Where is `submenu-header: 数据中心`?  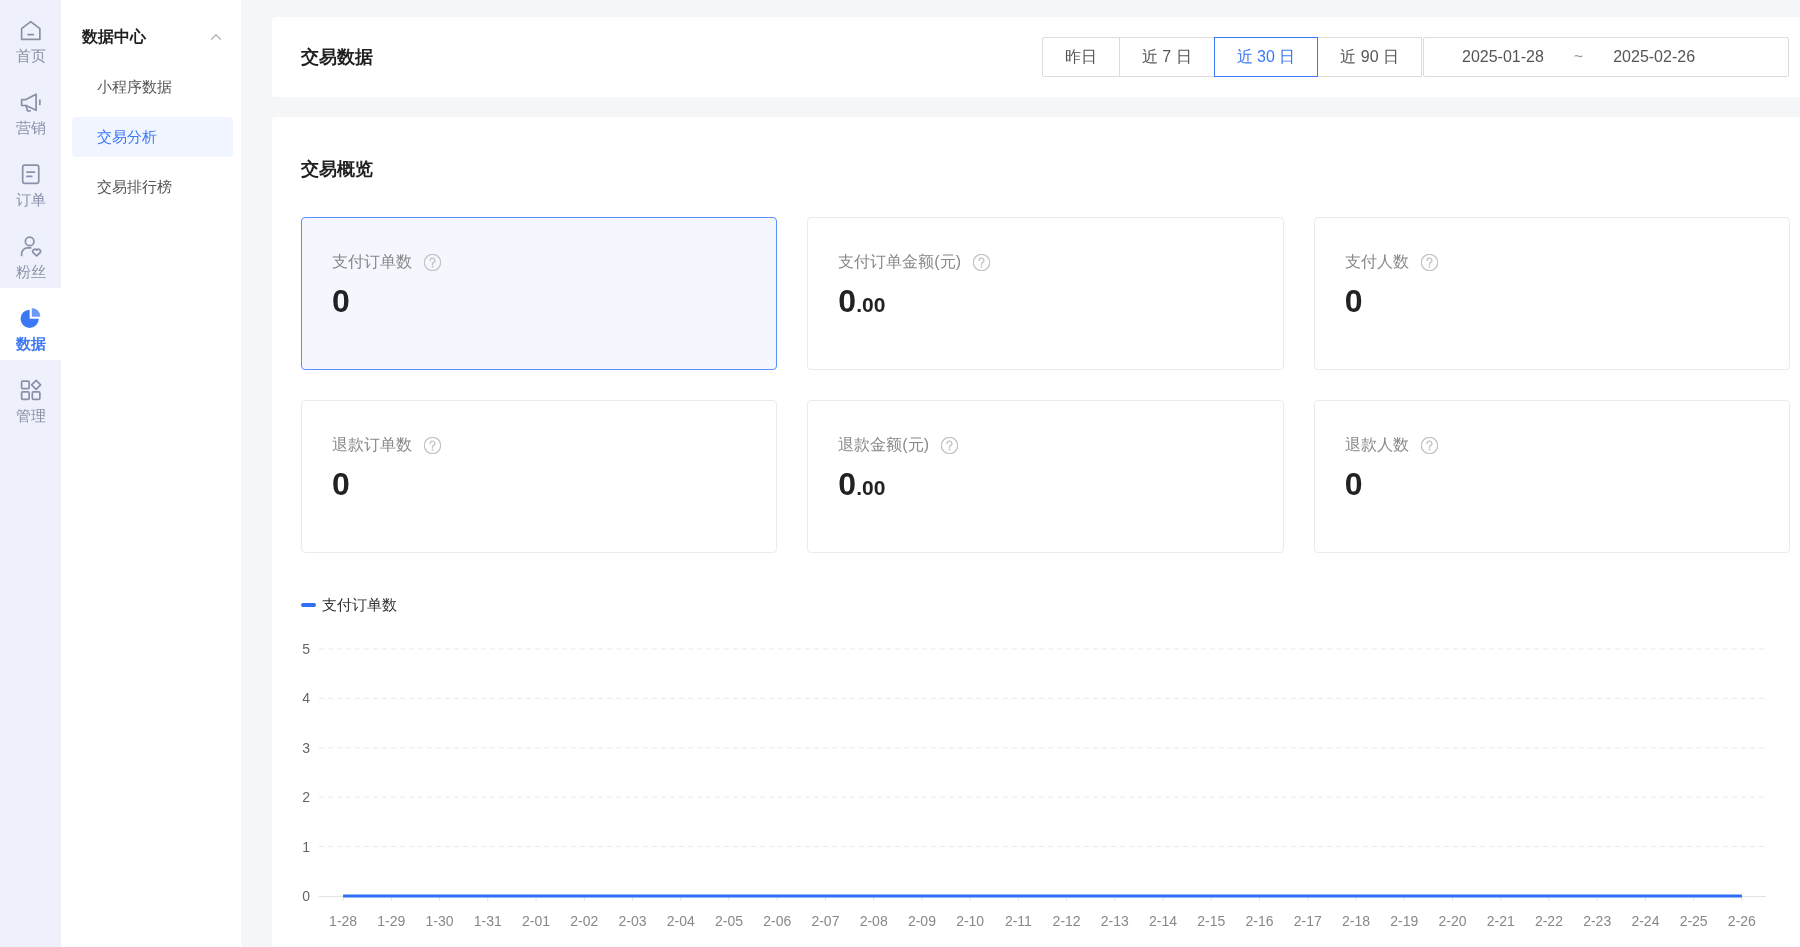 submenu-header: 数据中心 is located at coordinates (152, 37).